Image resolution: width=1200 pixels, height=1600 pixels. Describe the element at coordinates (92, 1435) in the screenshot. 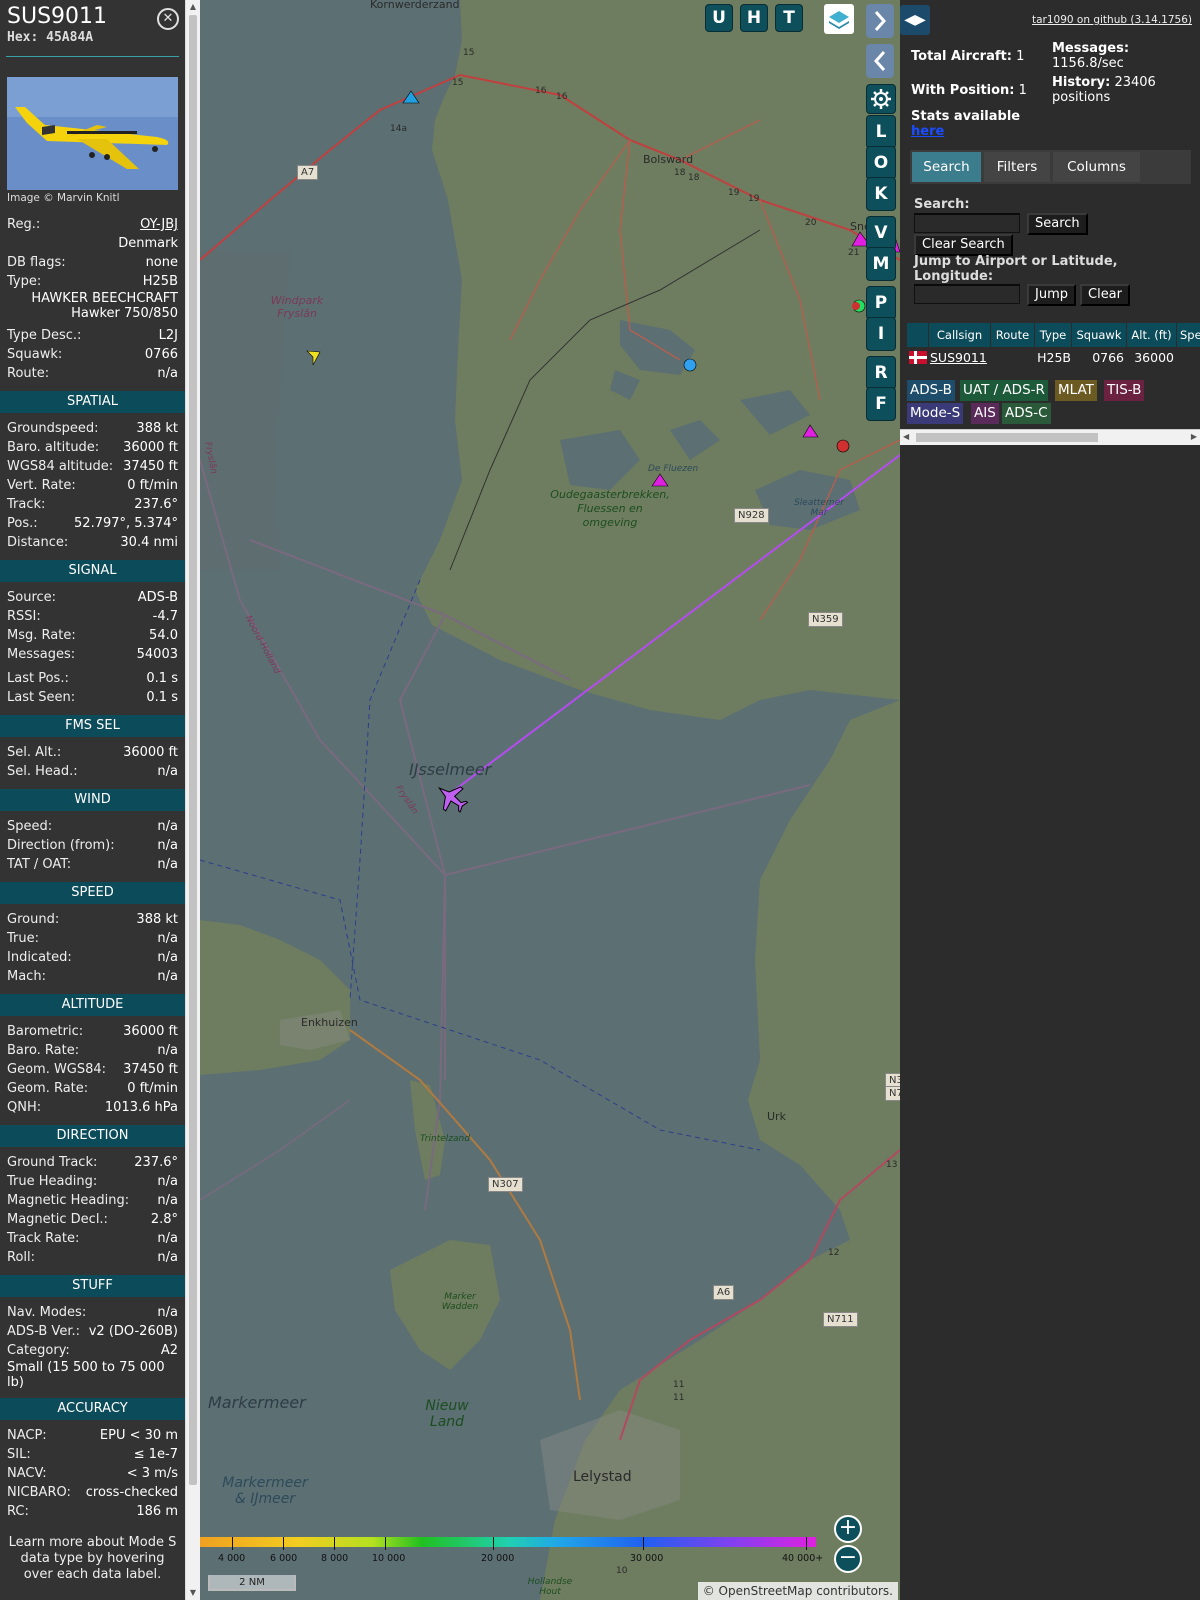

I see `info-row: NACP: EPU < 30 m` at that location.